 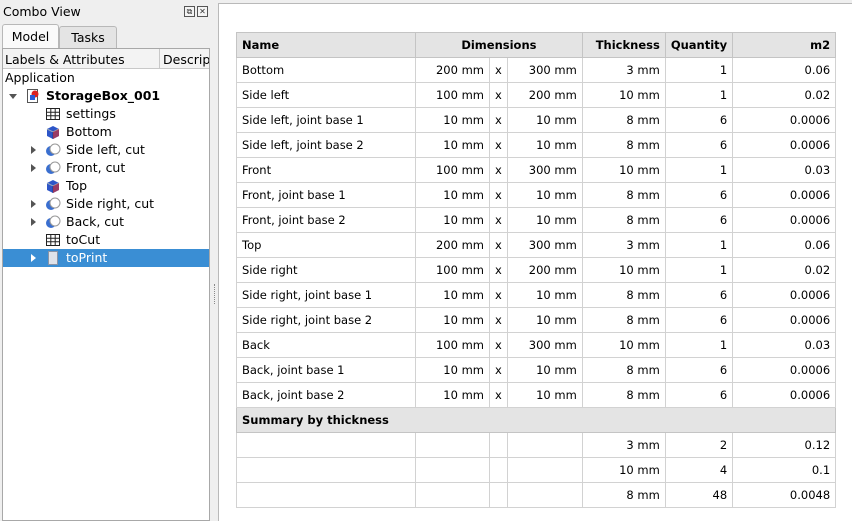 I want to click on tree-item: Side left, cut, so click(x=106, y=150).